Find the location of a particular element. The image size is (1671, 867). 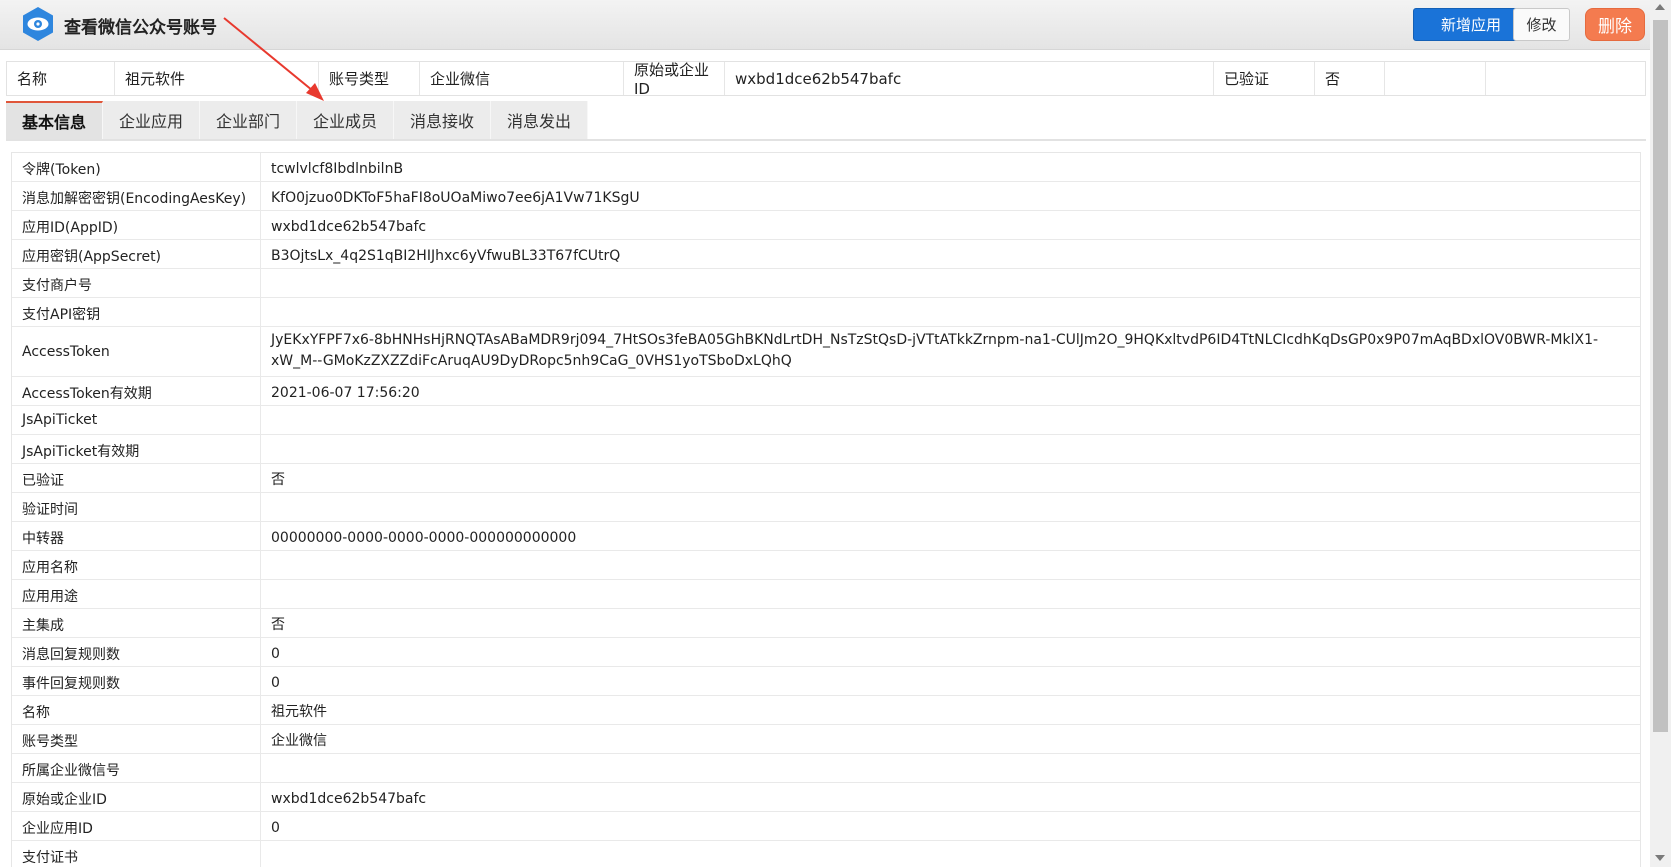

scrollbar-thumb is located at coordinates (1660, 376).